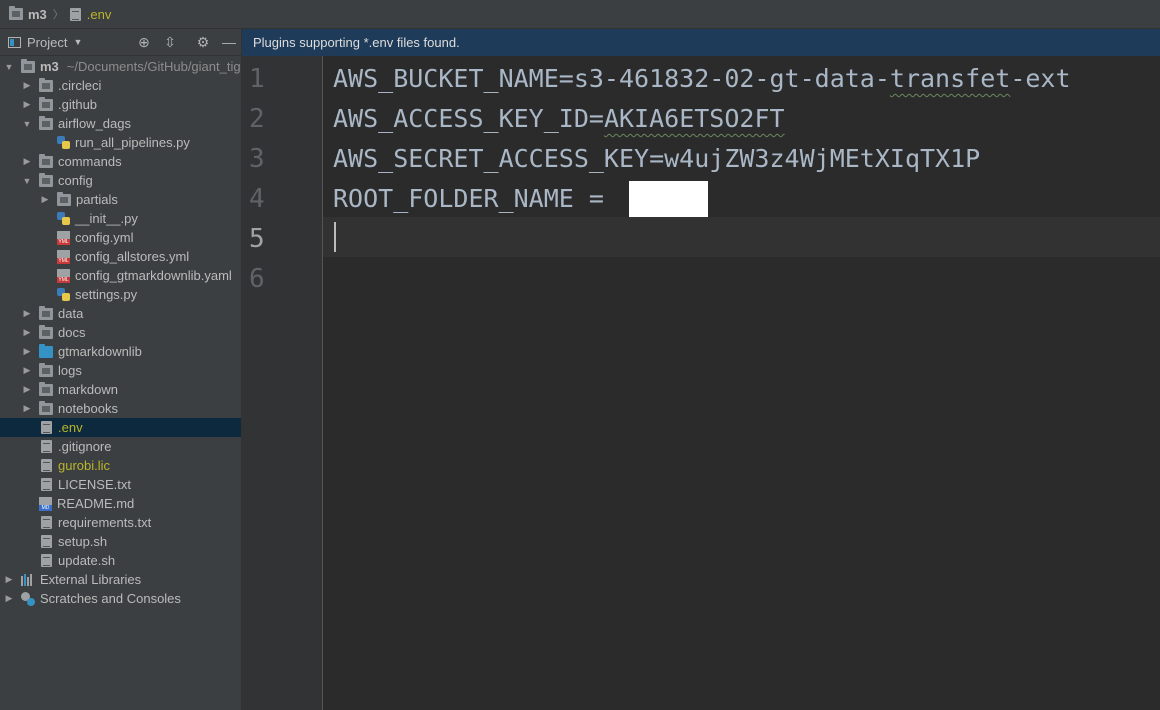  What do you see at coordinates (120, 522) in the screenshot?
I see `tree-item-requirements: requirements.txt` at bounding box center [120, 522].